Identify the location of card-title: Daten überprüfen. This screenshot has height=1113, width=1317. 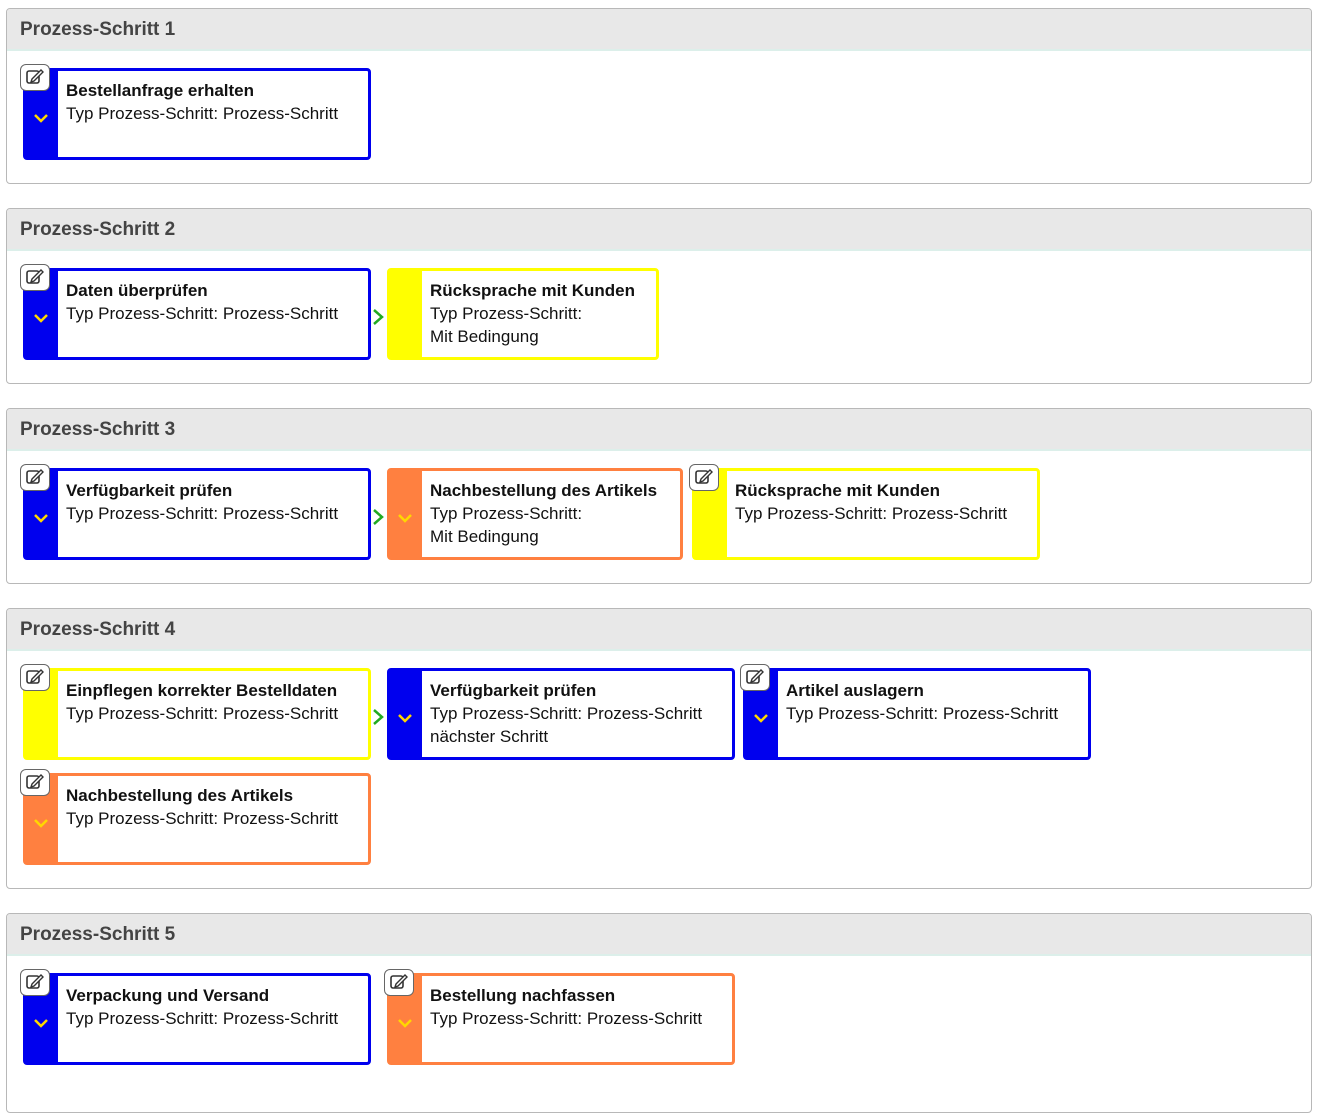
(137, 290).